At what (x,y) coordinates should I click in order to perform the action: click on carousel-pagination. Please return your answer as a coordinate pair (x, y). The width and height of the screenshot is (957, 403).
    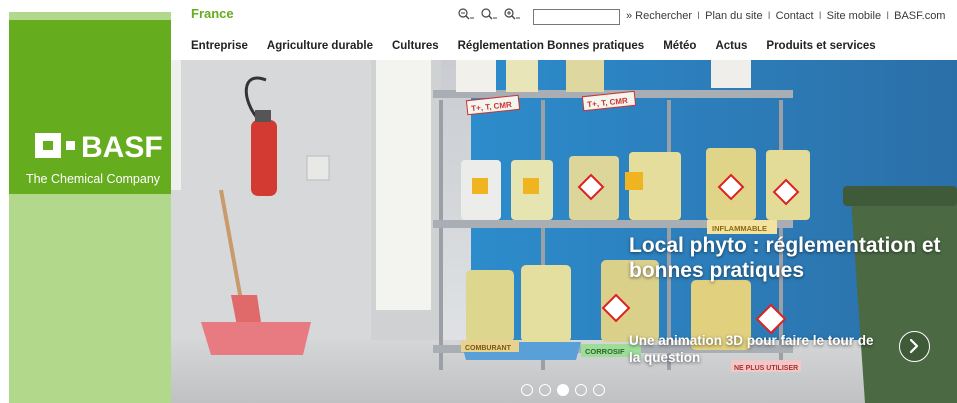
    Looking at the image, I should click on (563, 390).